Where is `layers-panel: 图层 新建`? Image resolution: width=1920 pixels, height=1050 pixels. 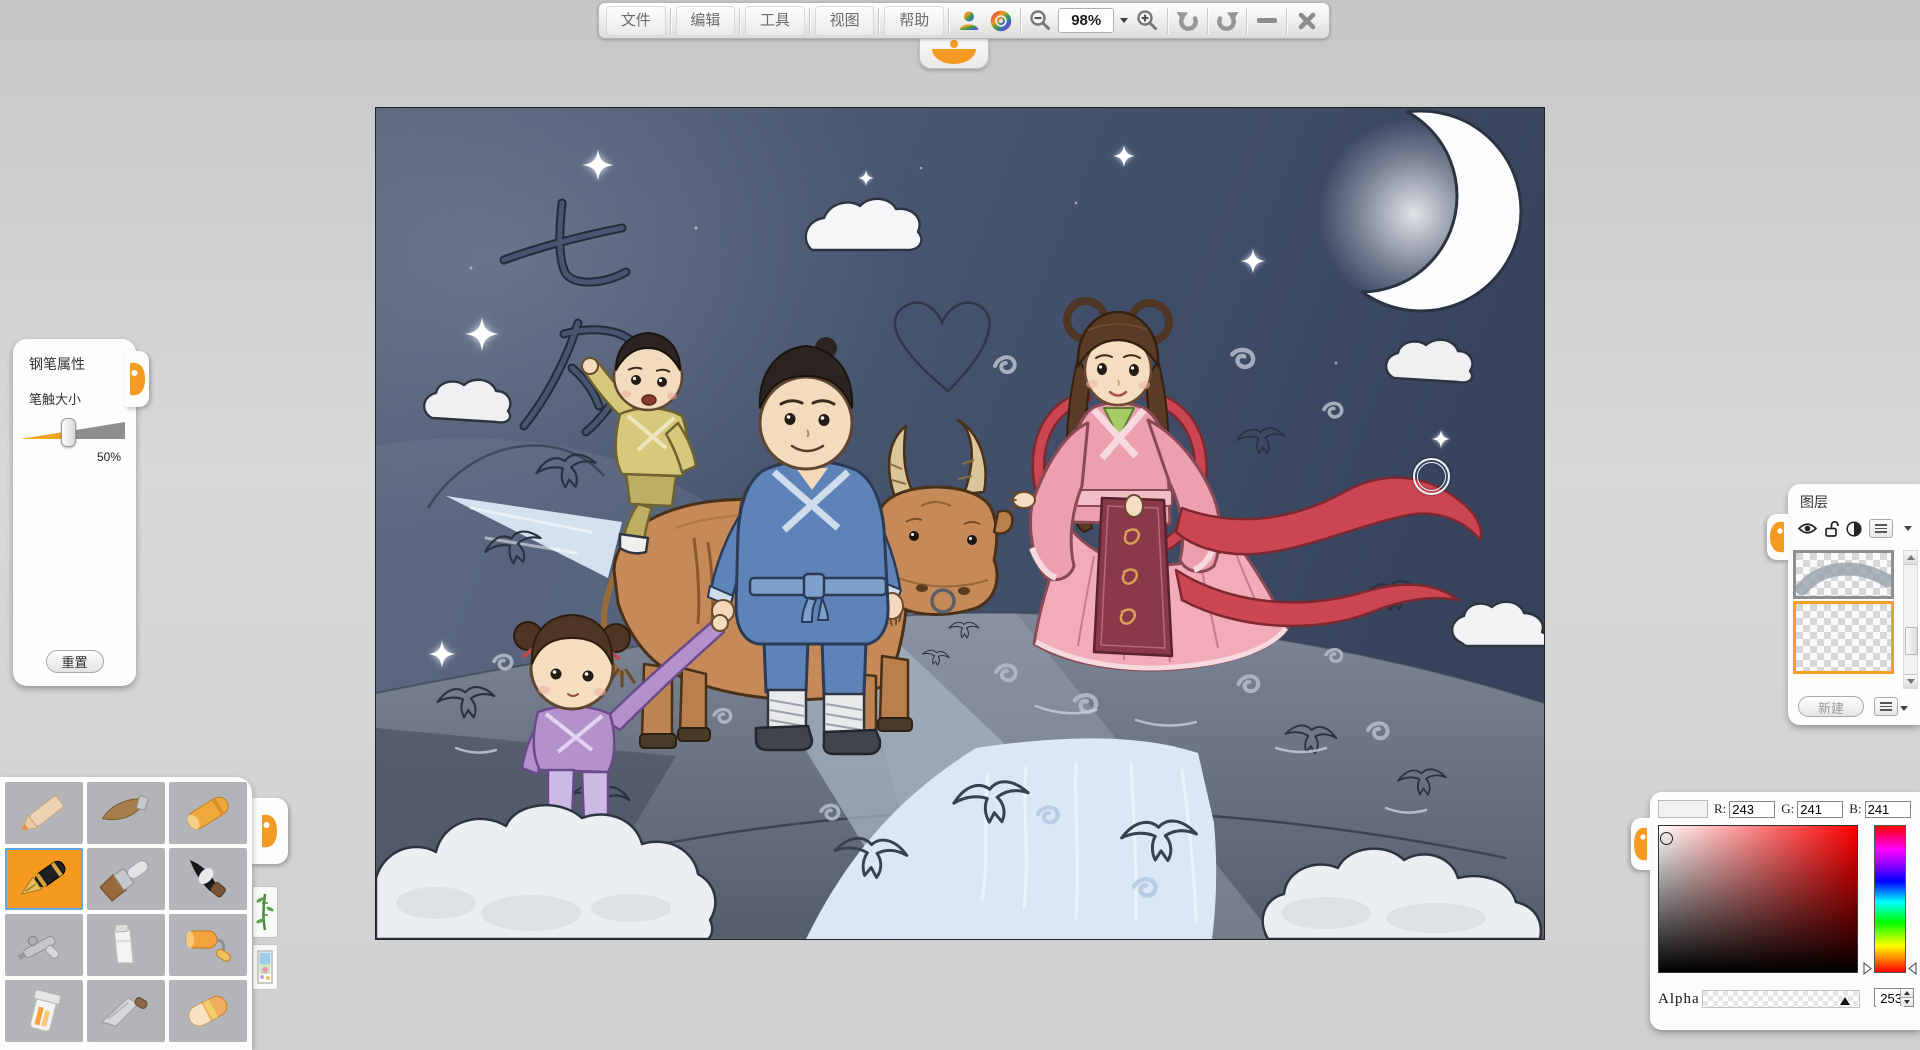
layers-panel: 图层 新建 is located at coordinates (1843, 604).